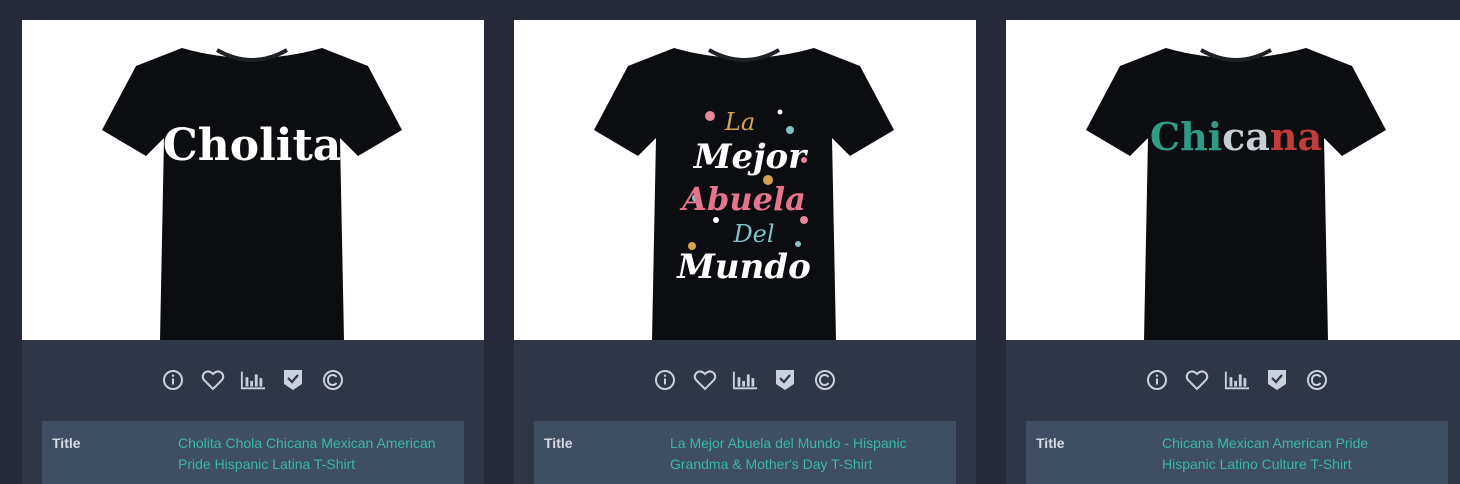  I want to click on tshirt-graphic: Cholita, so click(252, 194).